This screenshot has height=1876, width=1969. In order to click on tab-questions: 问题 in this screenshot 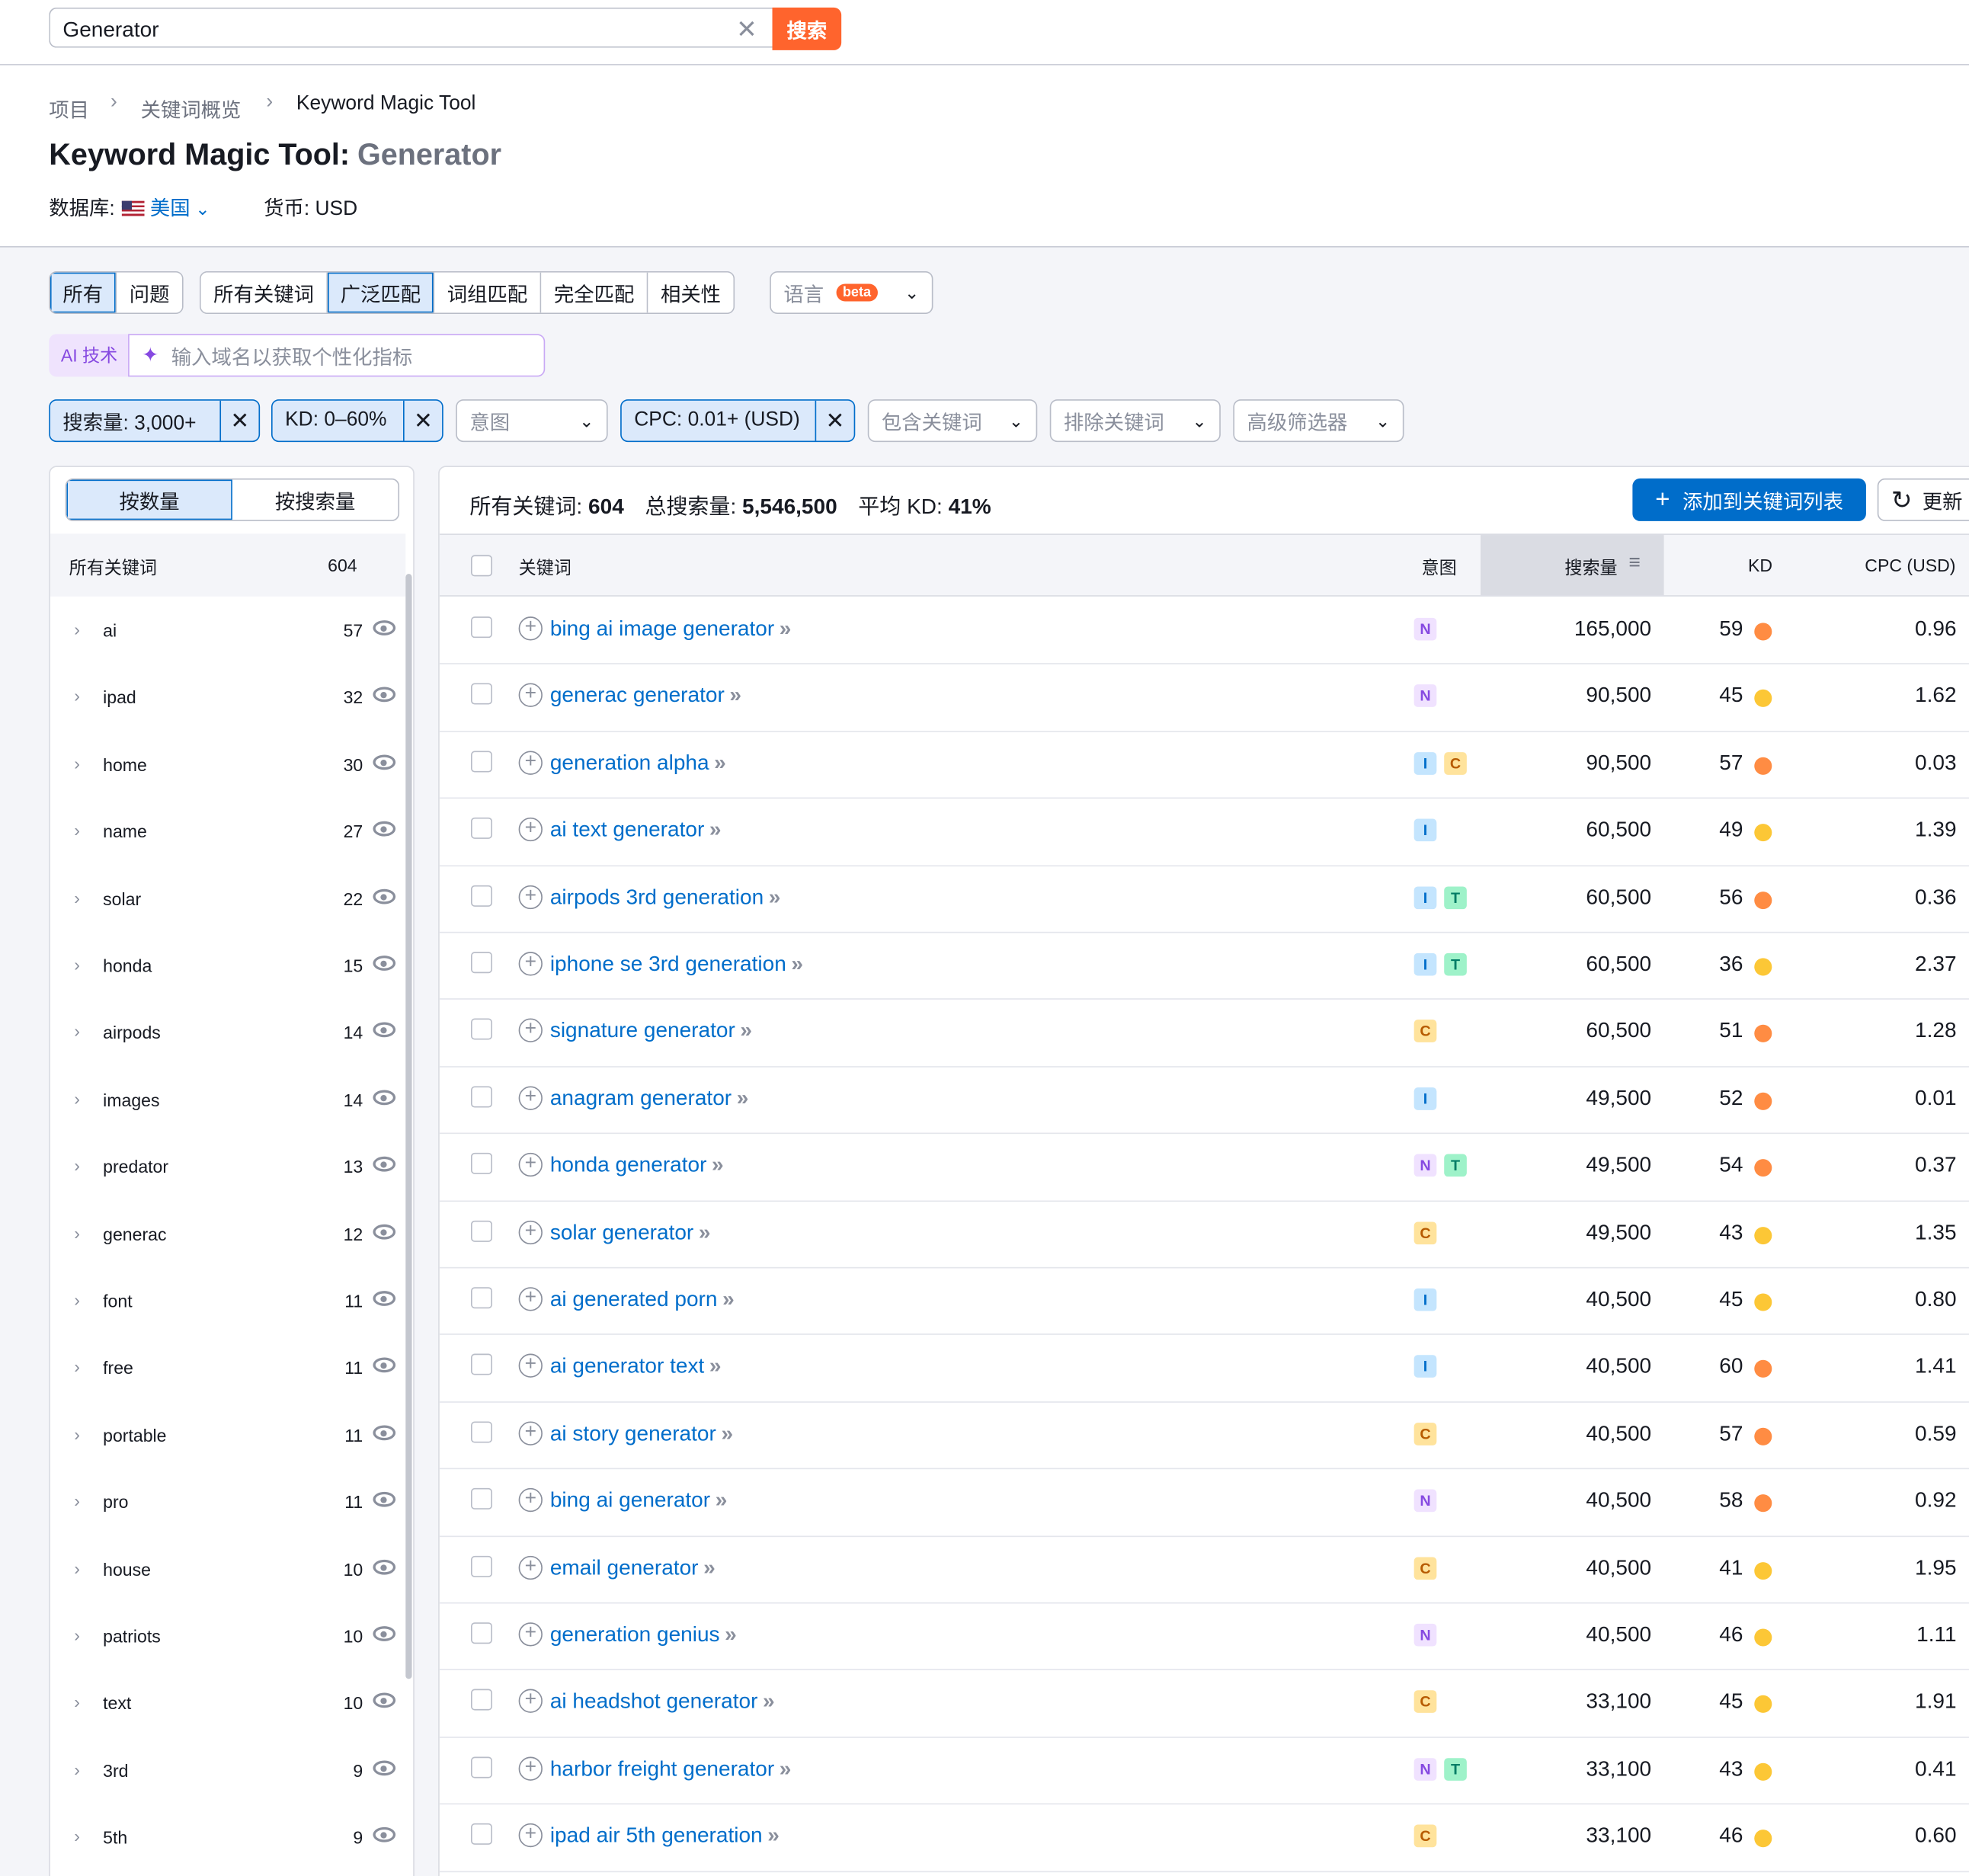, I will do `click(150, 292)`.